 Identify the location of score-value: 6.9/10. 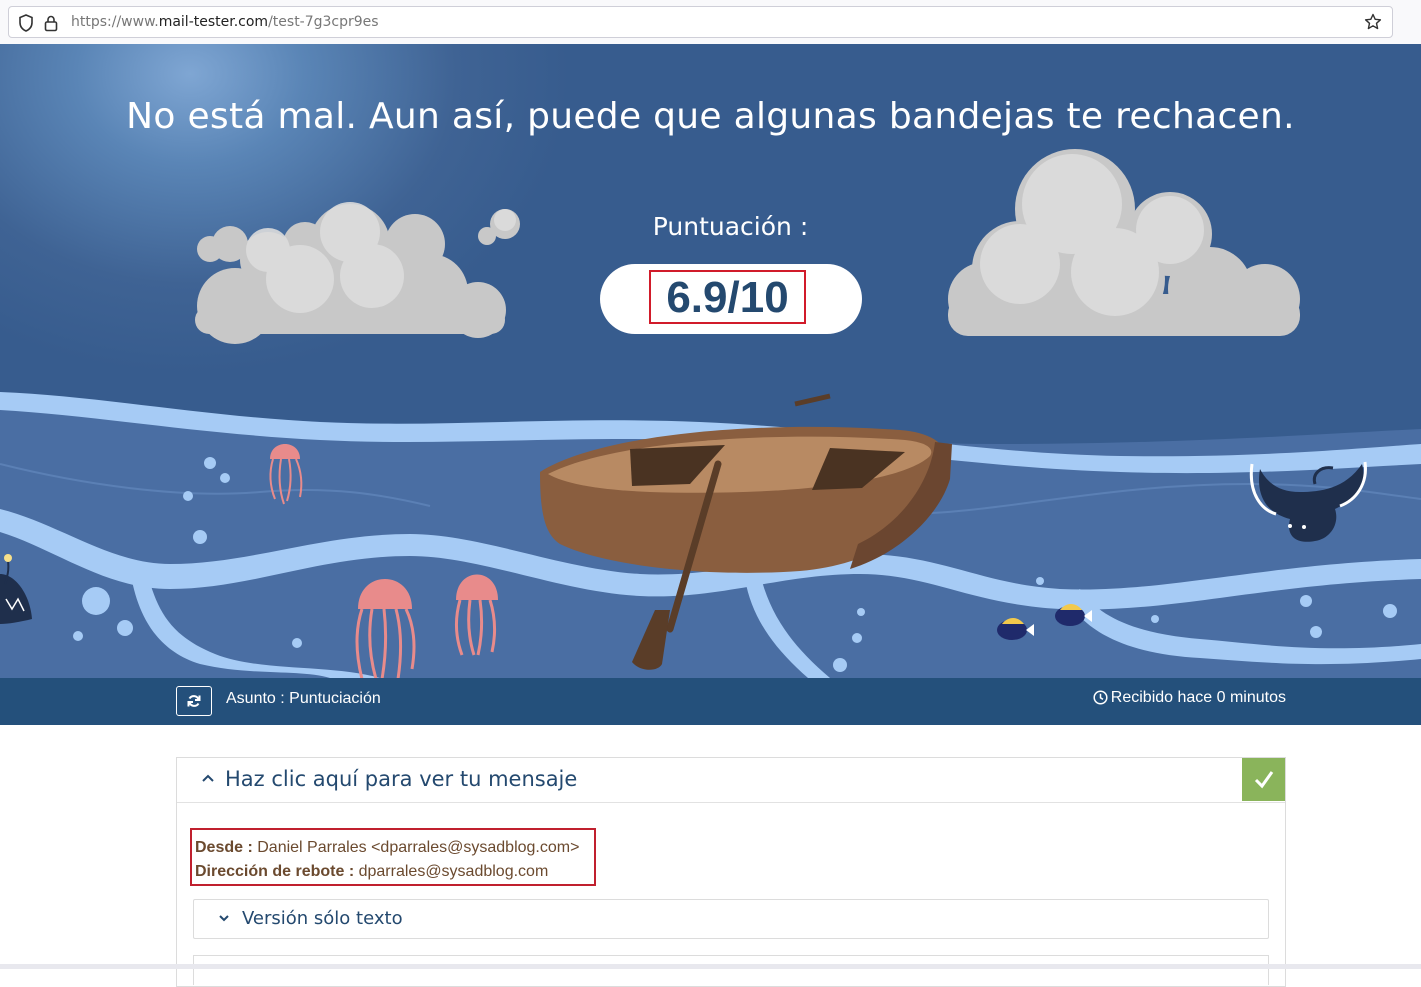
(727, 297).